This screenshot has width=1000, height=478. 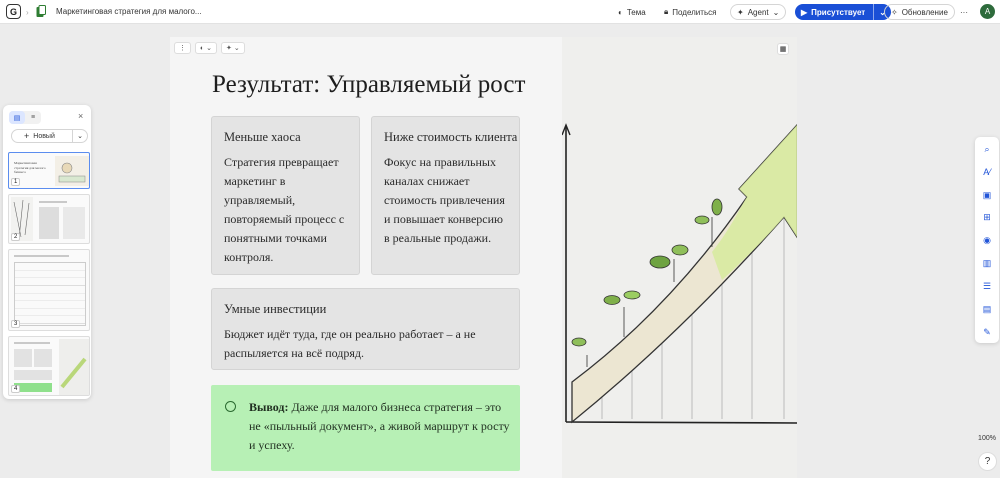 I want to click on slide-thumbnail-4: 4, so click(x=49, y=366).